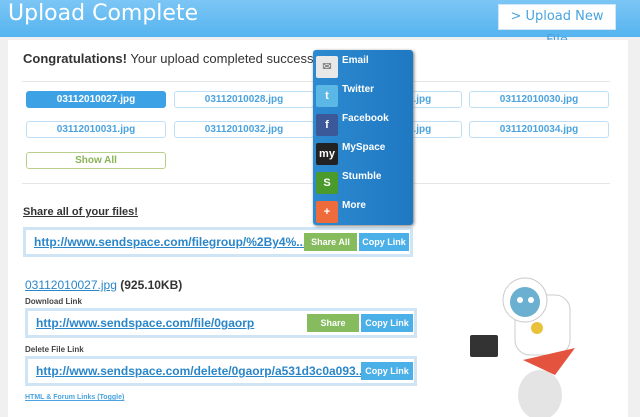  I want to click on congrats-bold: Congratulations!, so click(75, 58).